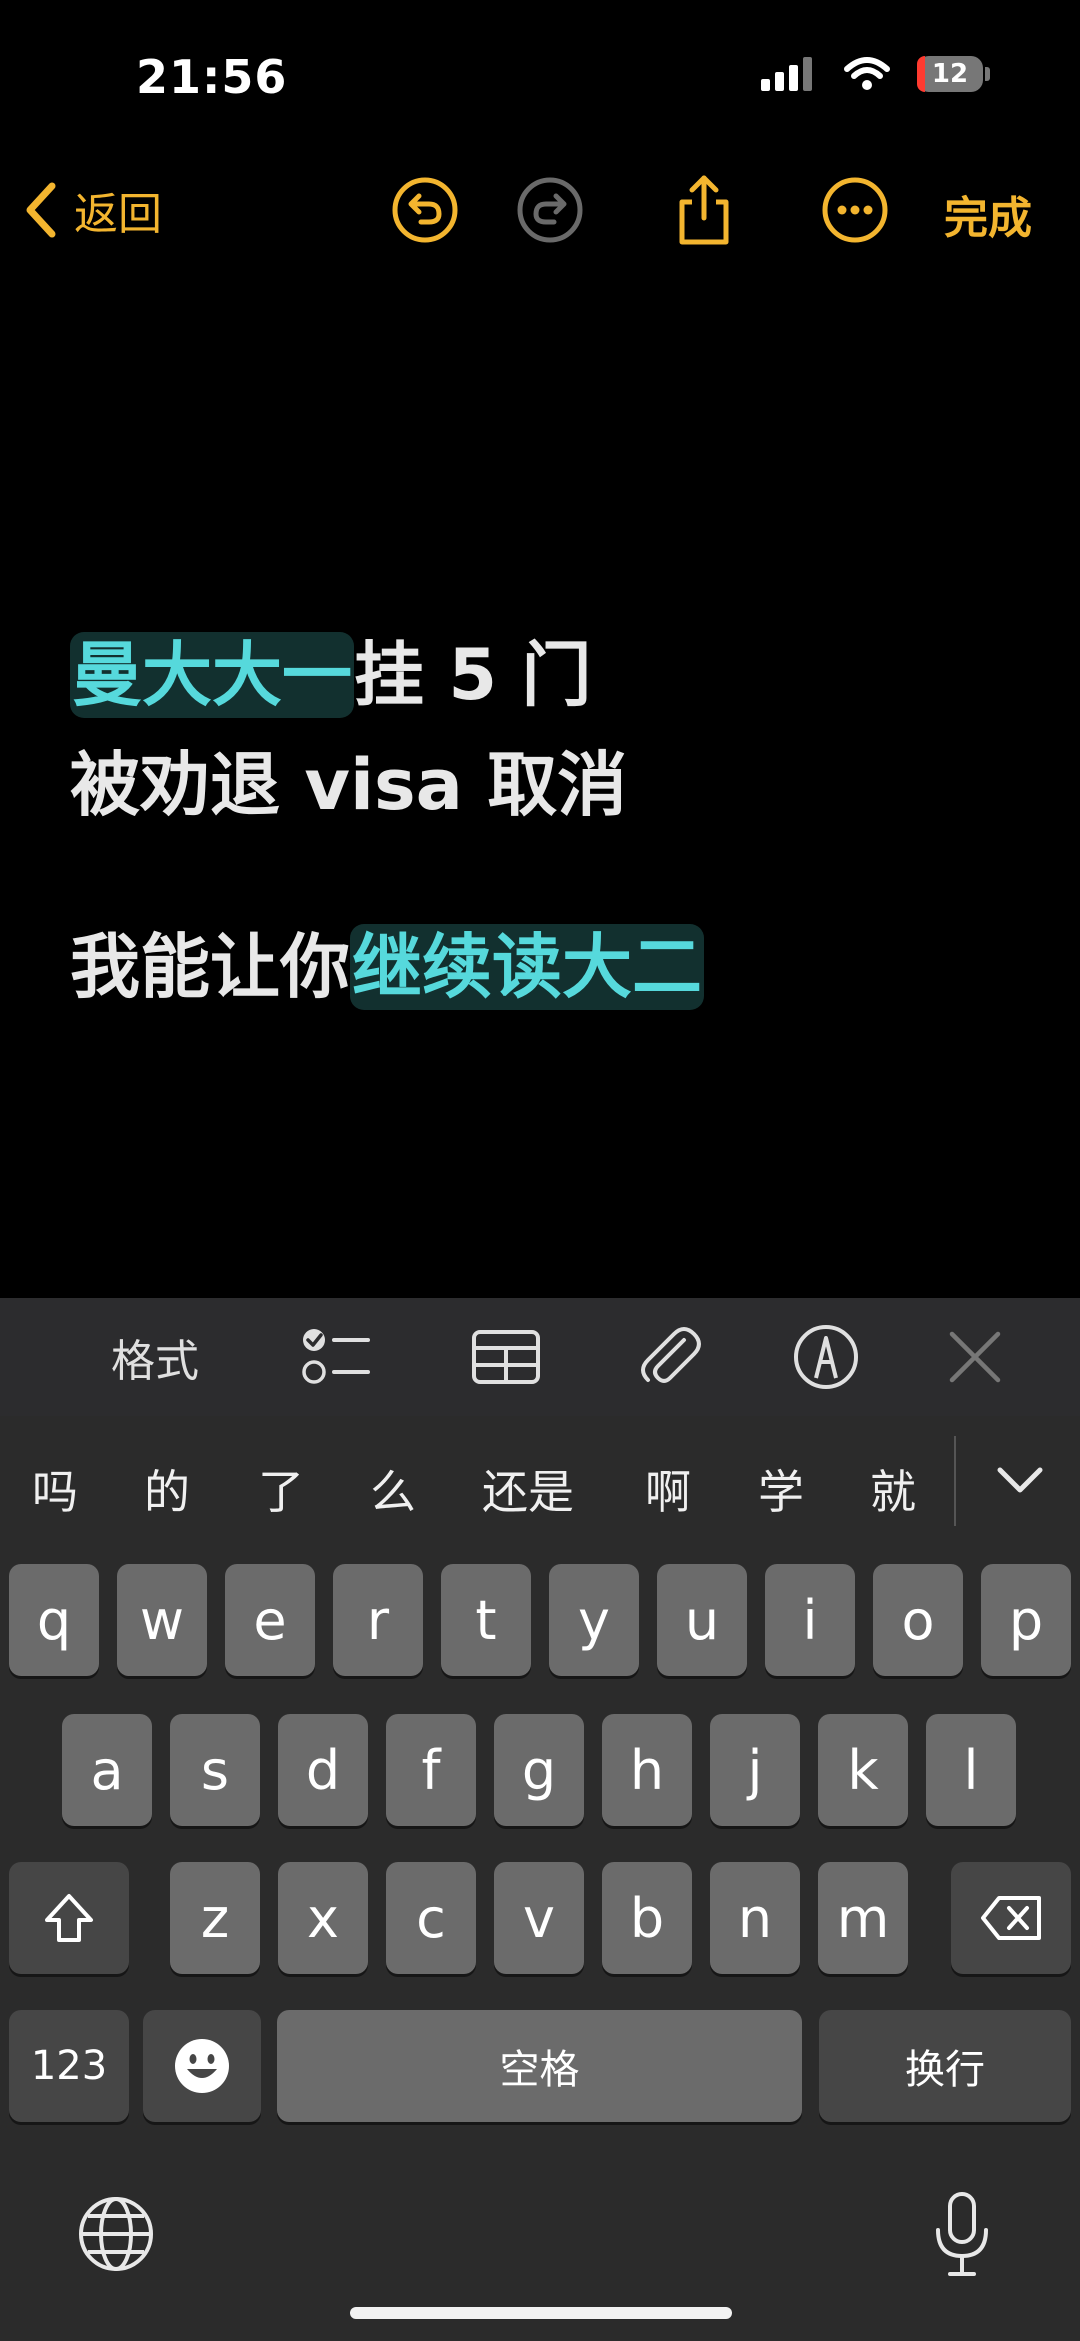 This screenshot has height=2341, width=1080. I want to click on key-g: g, so click(539, 1770).